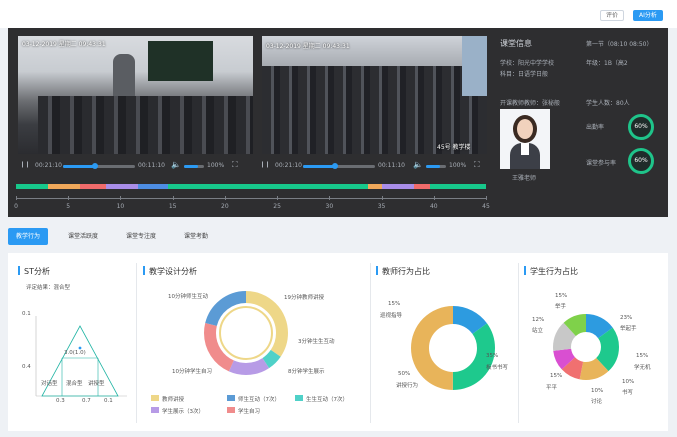  What do you see at coordinates (538, 320) in the screenshot?
I see `student-pct-label: 12%` at bounding box center [538, 320].